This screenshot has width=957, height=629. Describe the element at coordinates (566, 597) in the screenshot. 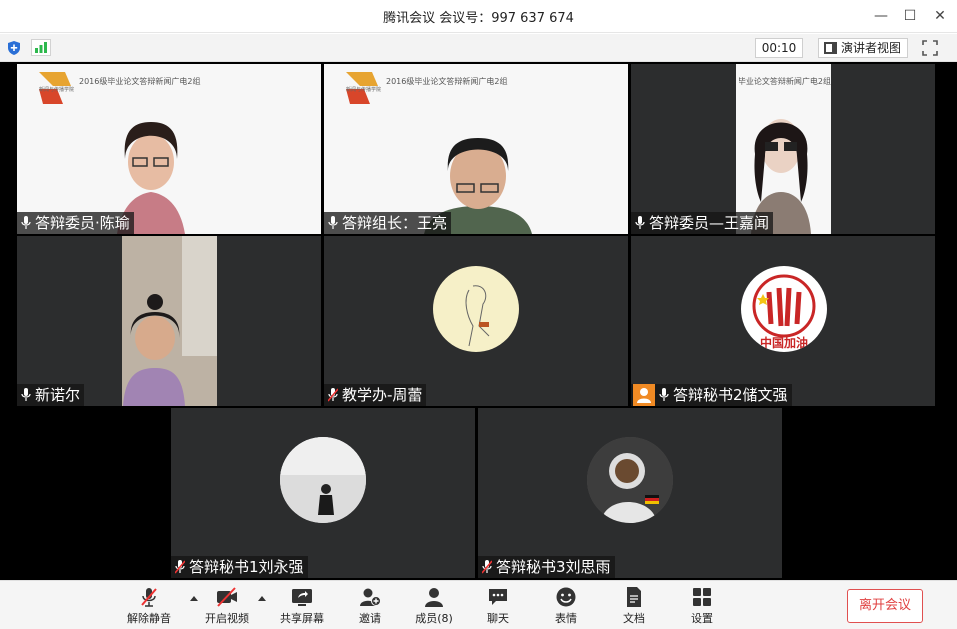

I see `smiley-icon` at that location.